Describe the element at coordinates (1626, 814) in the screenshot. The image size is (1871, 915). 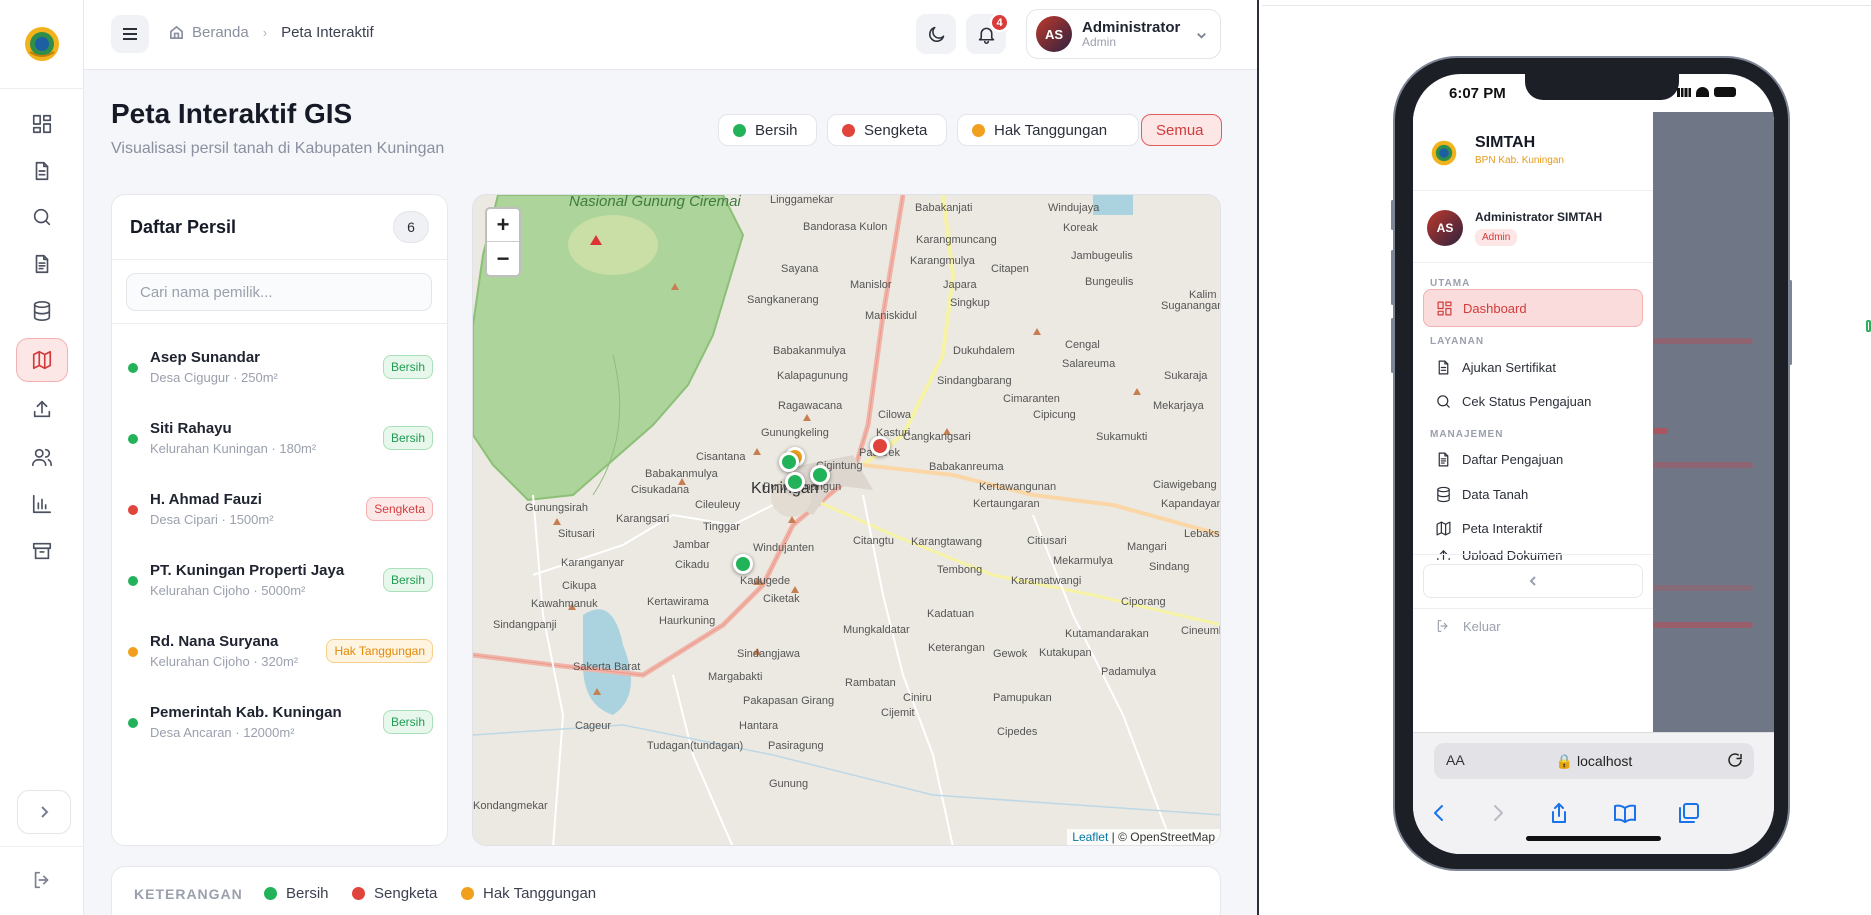
I see `bookmarks-button` at that location.